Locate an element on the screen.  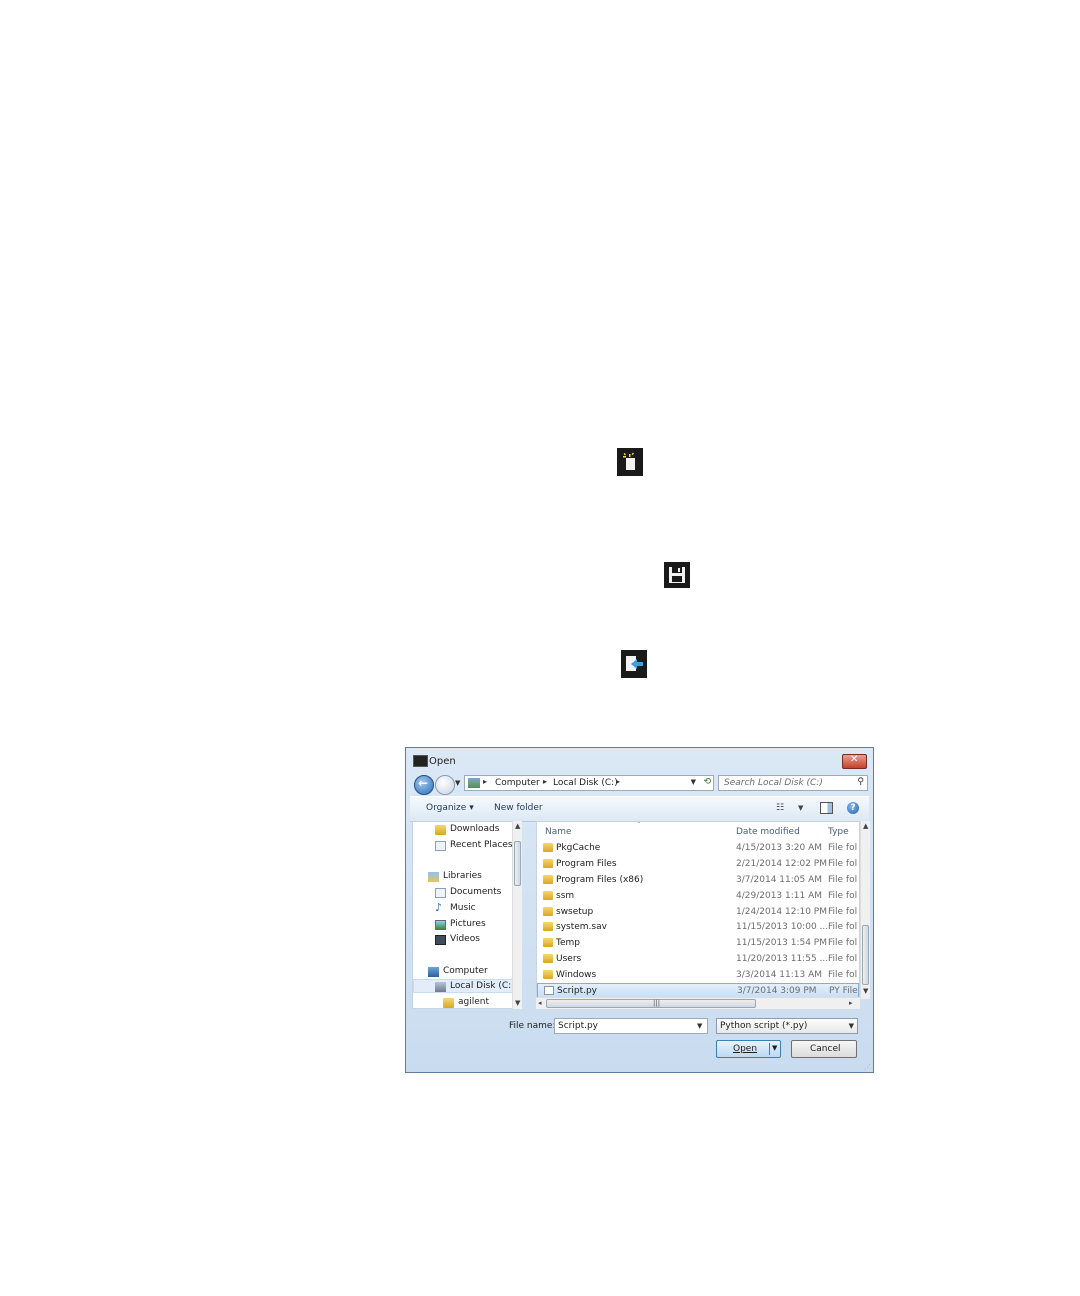
address-bar: ▸ Computer ▸ Local Disk (C:) ▸ ▼ ⟲ is located at coordinates (589, 783).